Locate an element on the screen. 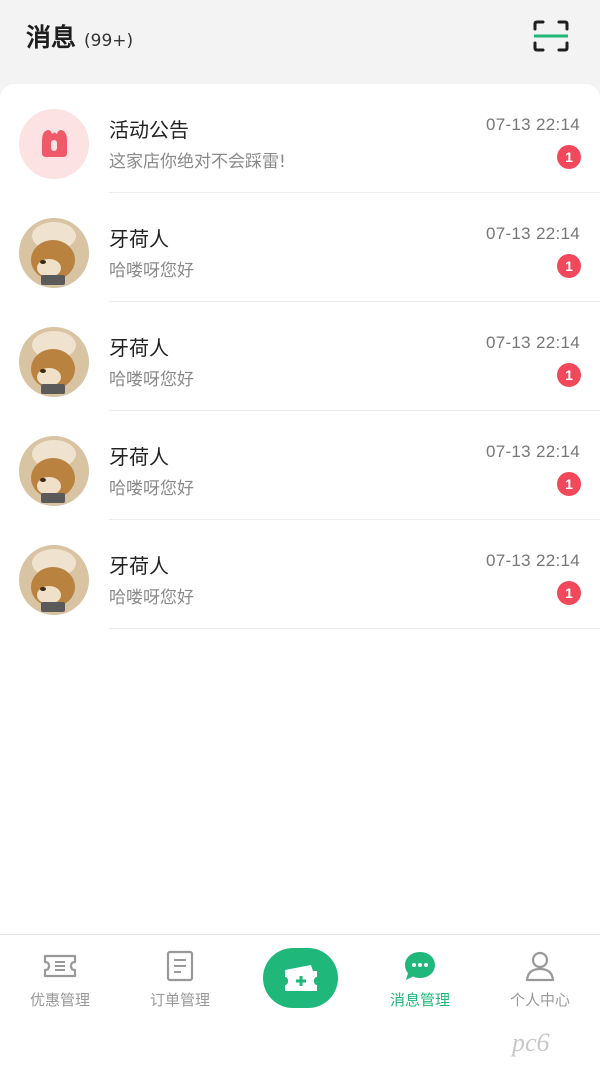  tab-coupon-management: 优惠管理 is located at coordinates (60, 980).